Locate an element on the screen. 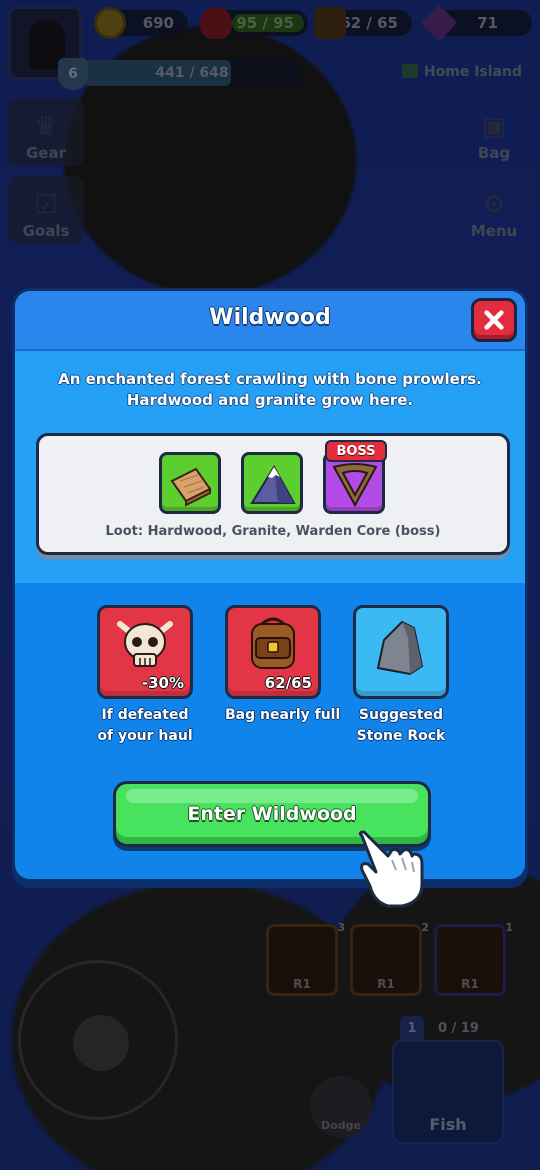 The image size is (540, 1170). stat-label-line-1: Bag nearly full is located at coordinates (283, 715).